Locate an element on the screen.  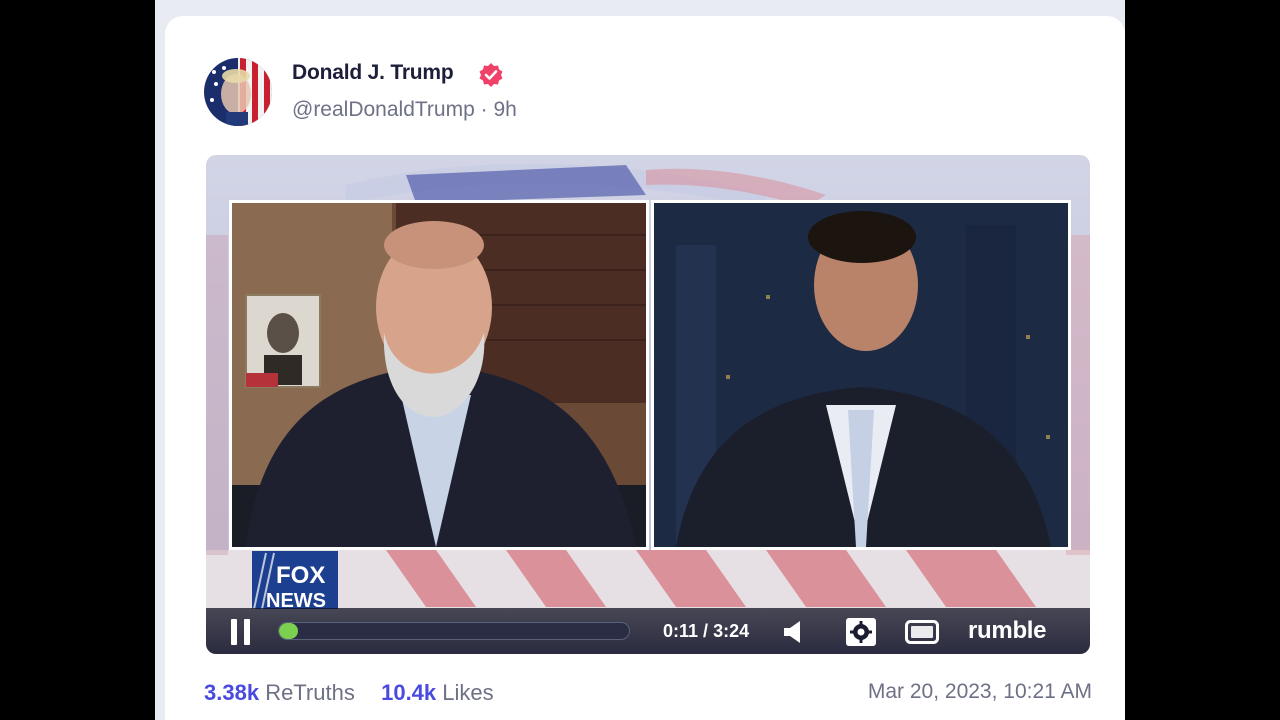
retruths-label: ReTruths is located at coordinates (310, 692).